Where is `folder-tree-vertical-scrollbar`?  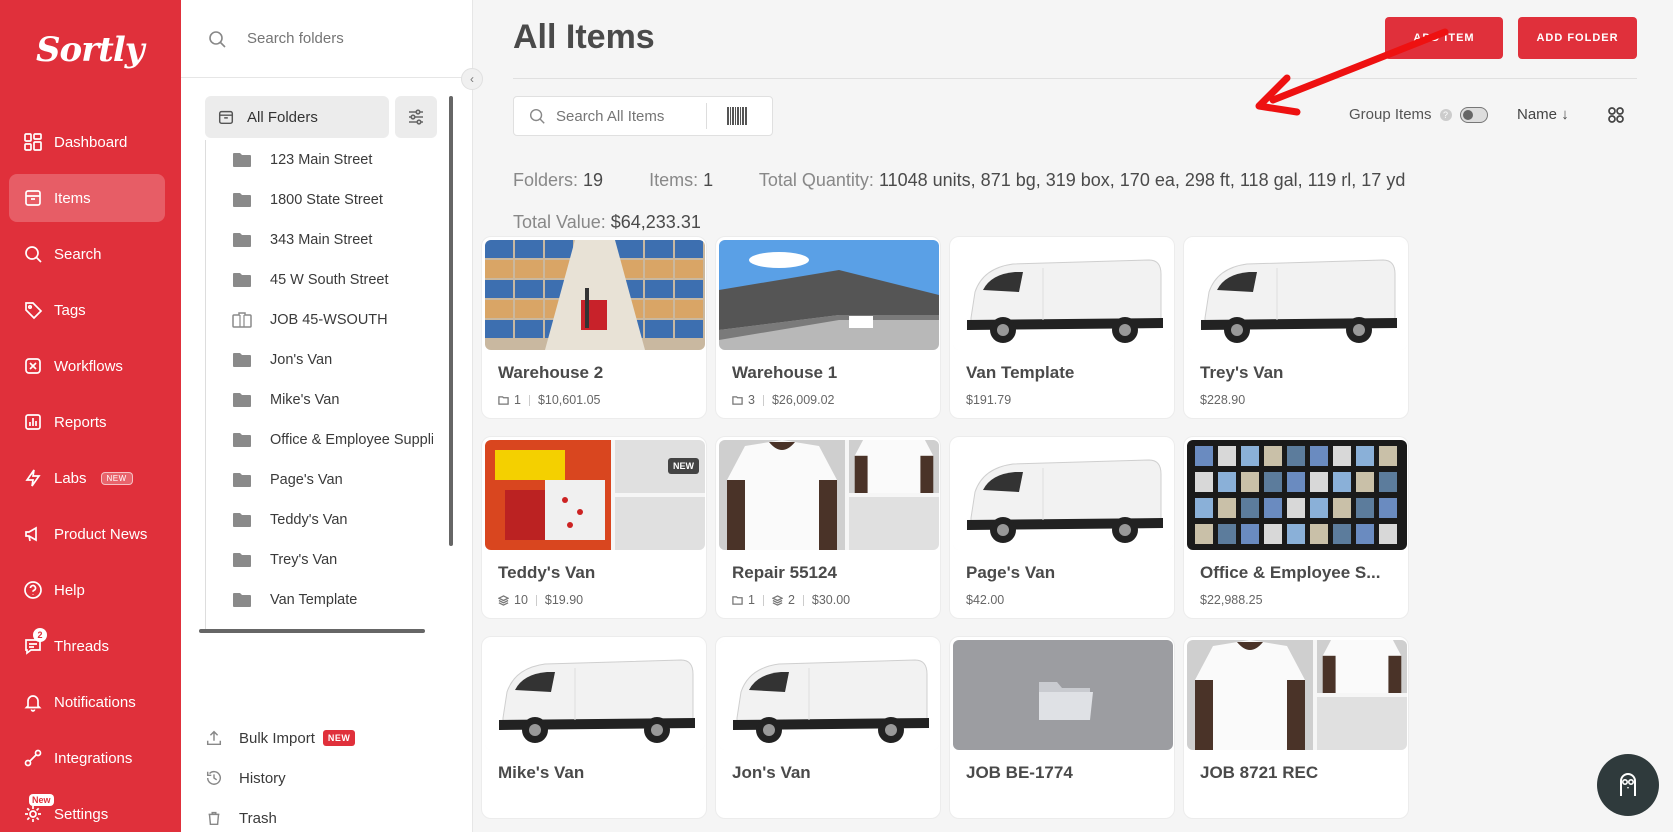
folder-tree-vertical-scrollbar is located at coordinates (451, 321).